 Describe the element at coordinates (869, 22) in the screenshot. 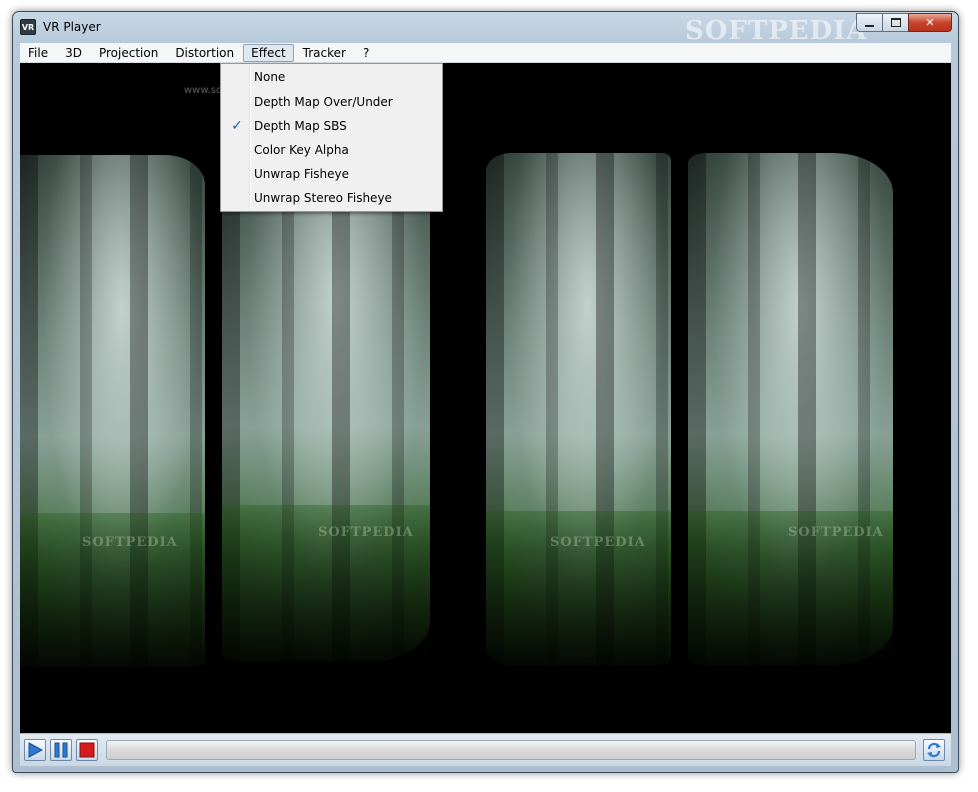

I see `minimize-button` at that location.